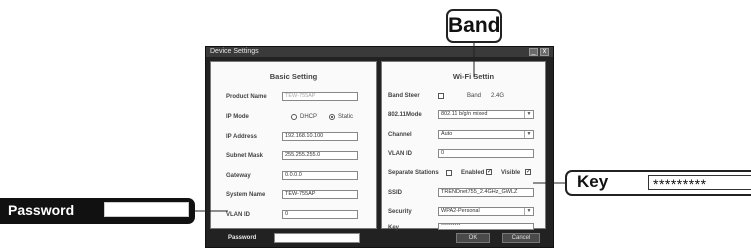 Image resolution: width=751 pixels, height=251 pixels. Describe the element at coordinates (474, 26) in the screenshot. I see `band-callout: Band` at that location.